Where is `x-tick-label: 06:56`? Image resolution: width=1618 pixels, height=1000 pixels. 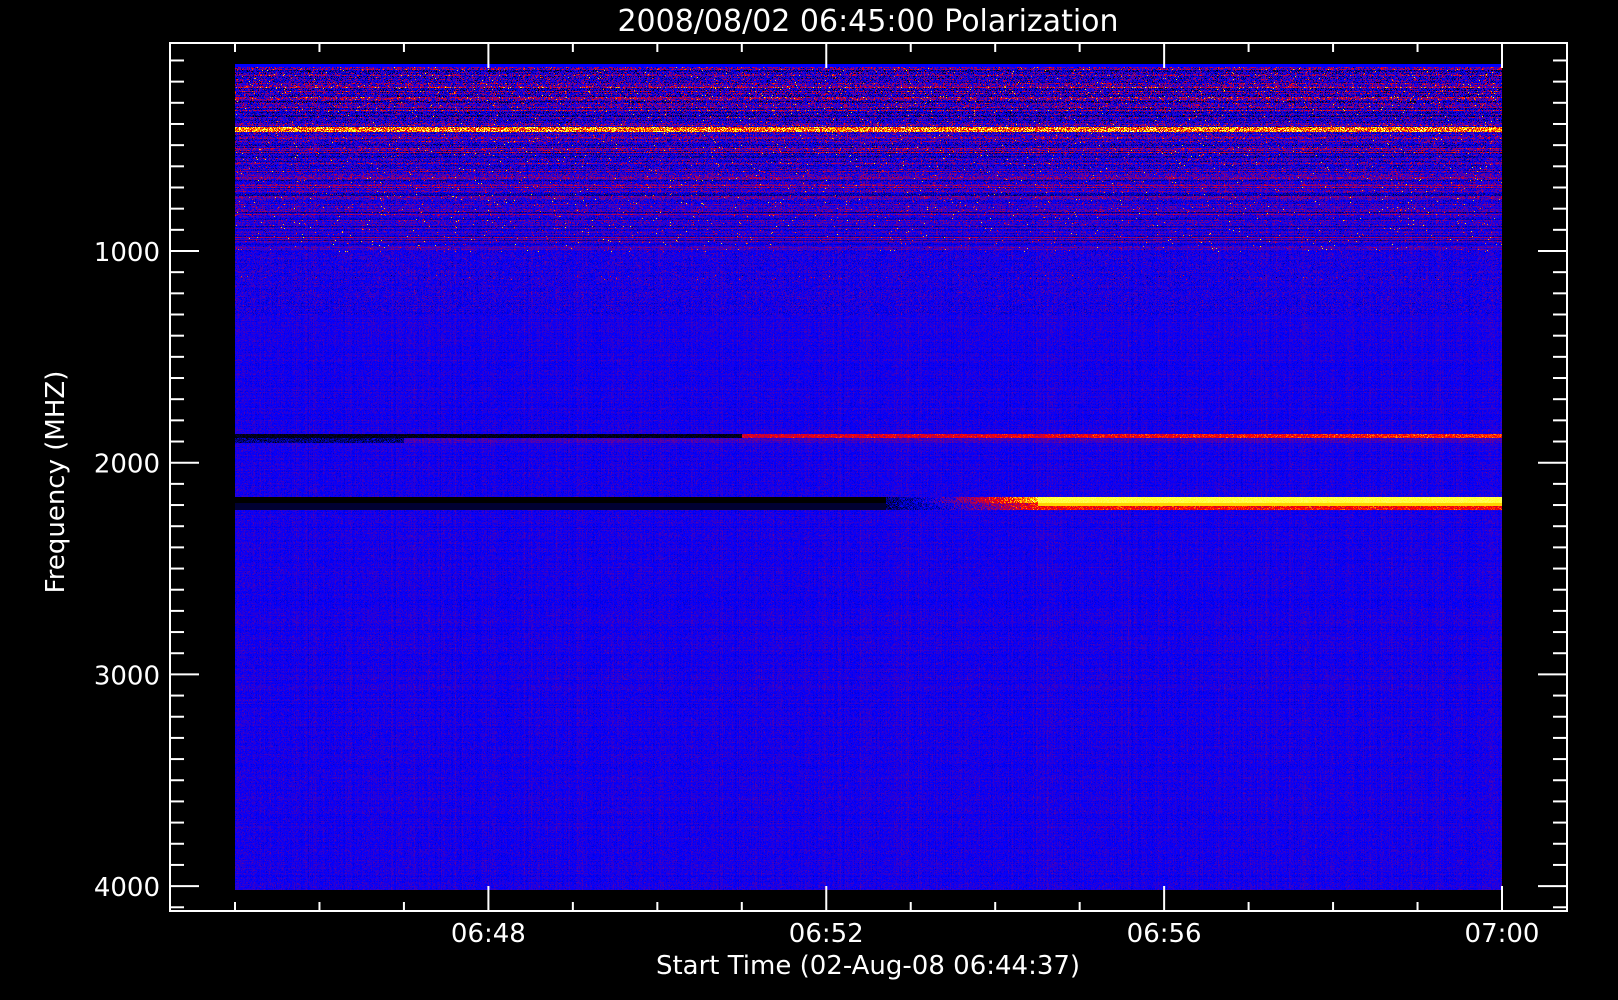
x-tick-label: 06:56 is located at coordinates (1164, 934).